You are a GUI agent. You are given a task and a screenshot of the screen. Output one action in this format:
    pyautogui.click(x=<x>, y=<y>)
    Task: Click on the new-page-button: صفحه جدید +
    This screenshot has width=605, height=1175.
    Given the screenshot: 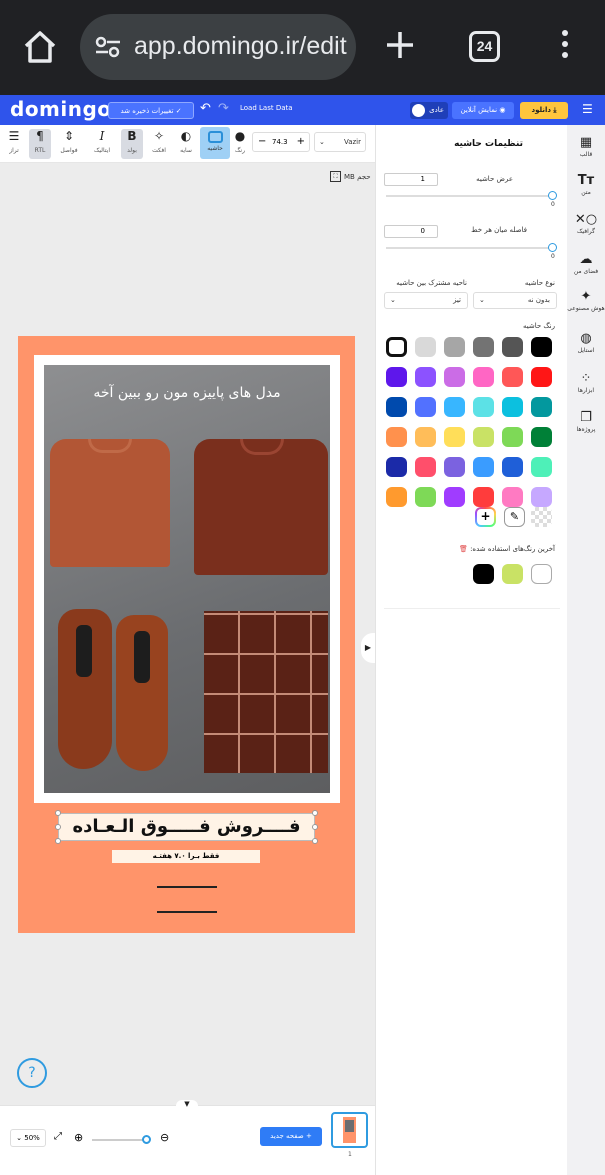 What is the action you would take?
    pyautogui.click(x=291, y=1136)
    